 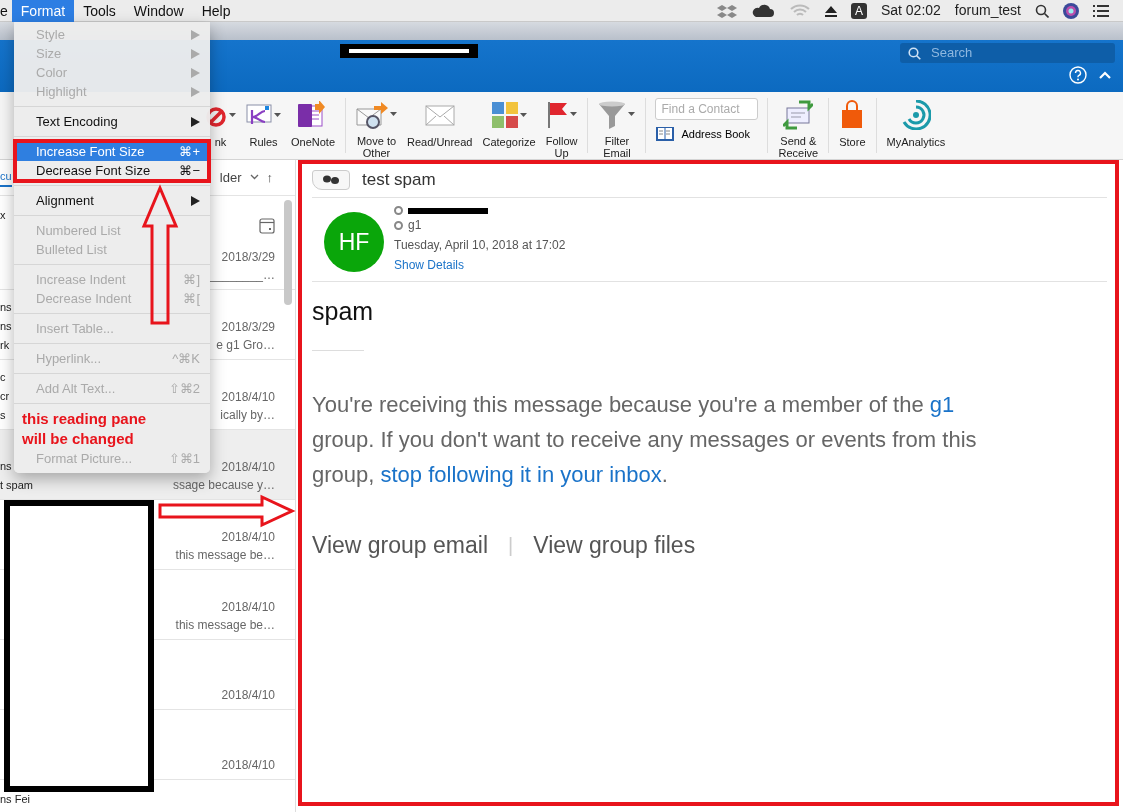 What do you see at coordinates (1105, 75) in the screenshot?
I see `collapse-caret-icon` at bounding box center [1105, 75].